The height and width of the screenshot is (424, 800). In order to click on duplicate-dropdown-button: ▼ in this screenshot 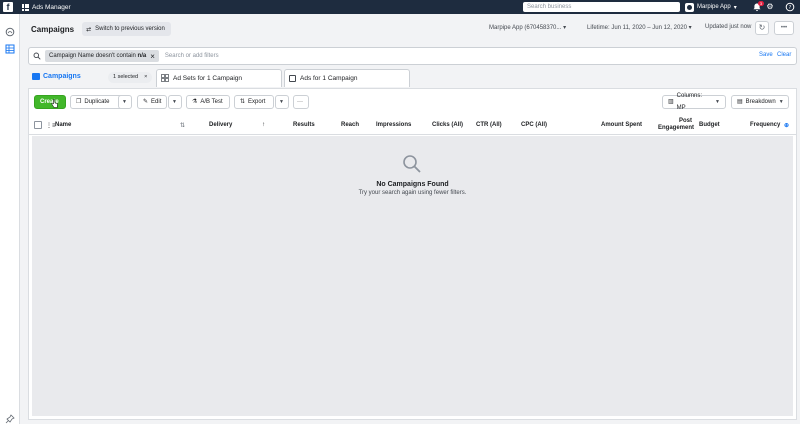, I will do `click(125, 102)`.